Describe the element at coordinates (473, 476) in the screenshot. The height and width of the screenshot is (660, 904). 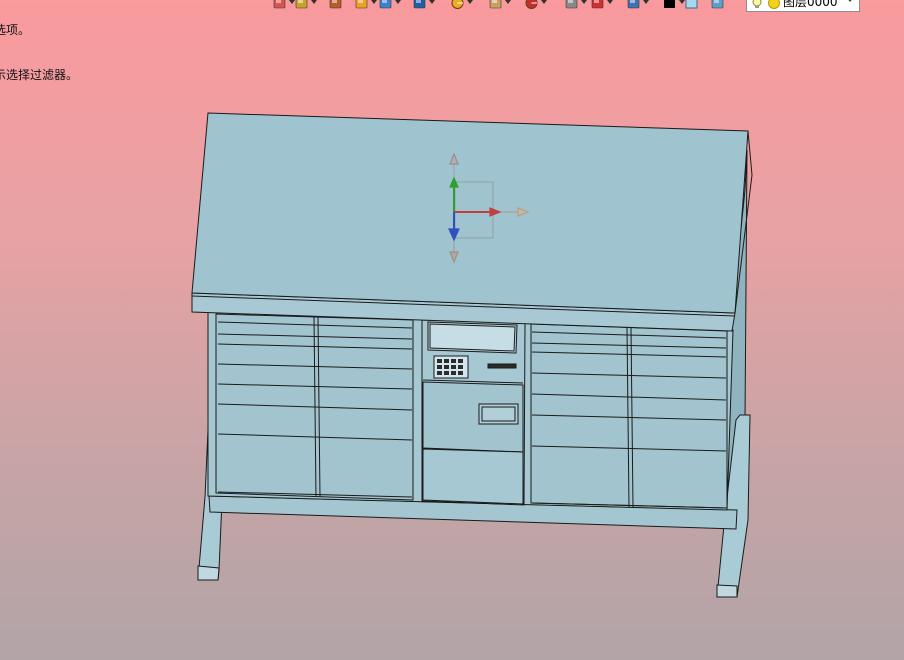
I see `kiosk-base-panel` at that location.